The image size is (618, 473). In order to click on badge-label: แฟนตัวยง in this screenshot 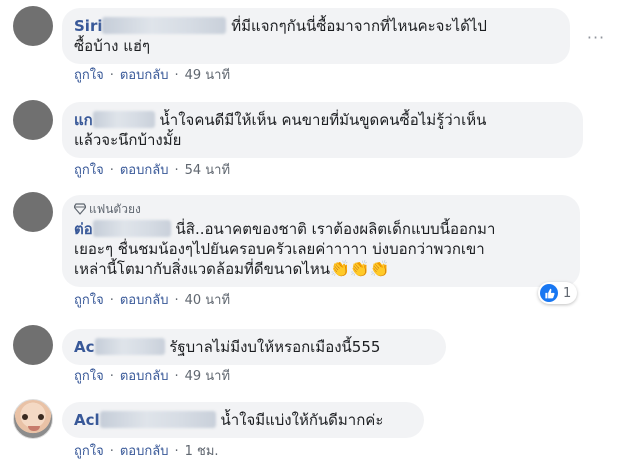, I will do `click(115, 209)`.